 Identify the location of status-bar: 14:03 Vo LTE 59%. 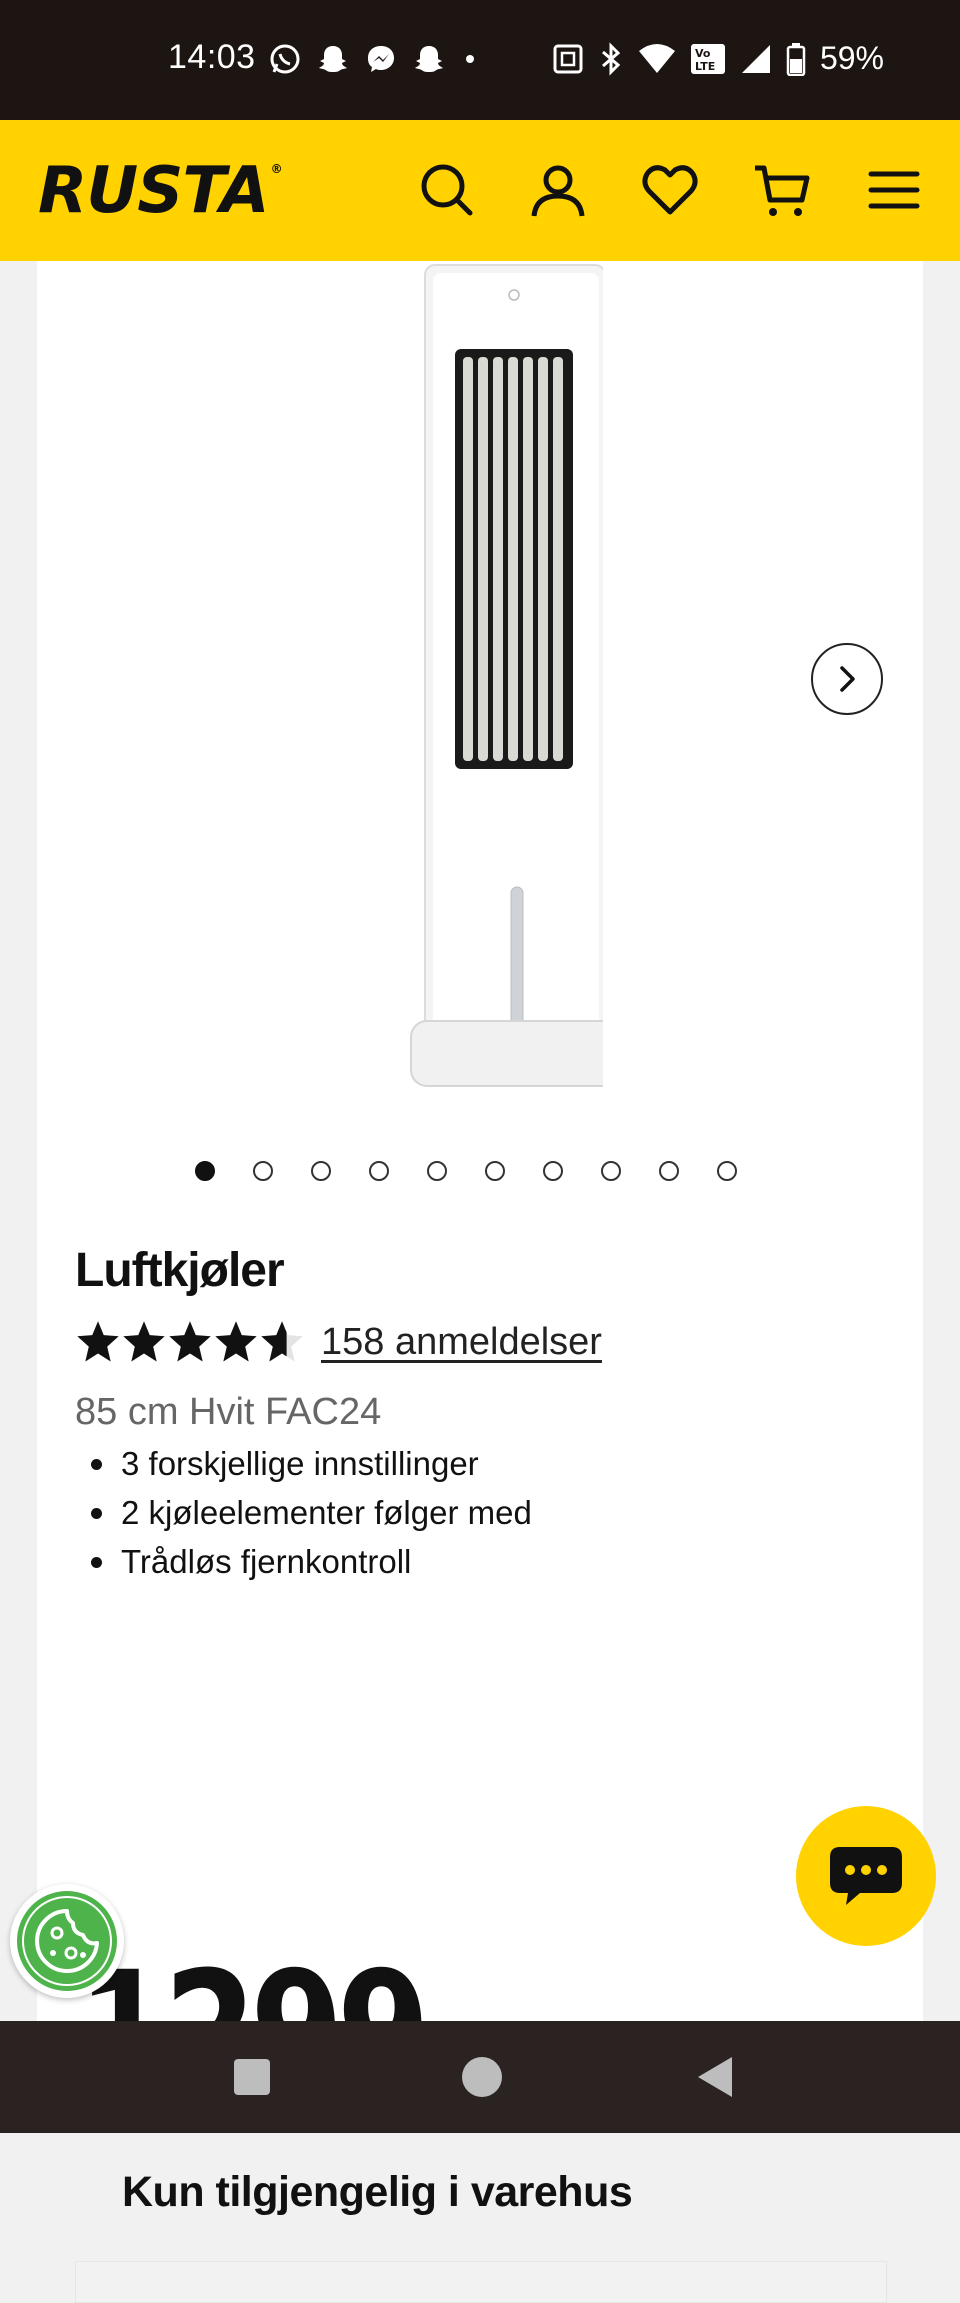
(480, 60).